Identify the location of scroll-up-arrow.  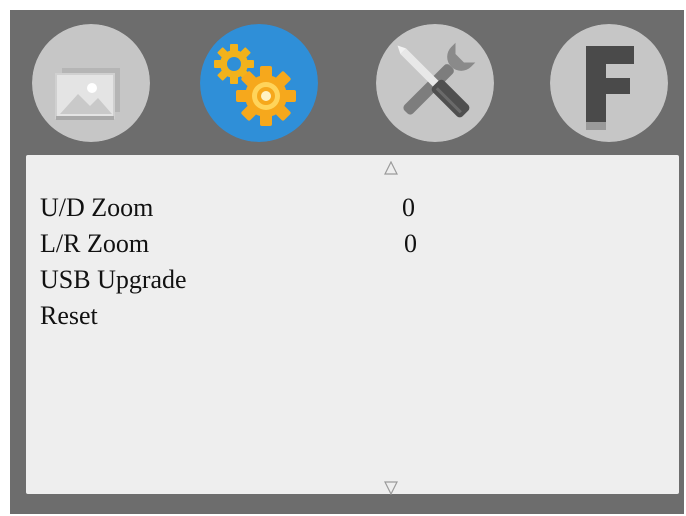
(391, 168).